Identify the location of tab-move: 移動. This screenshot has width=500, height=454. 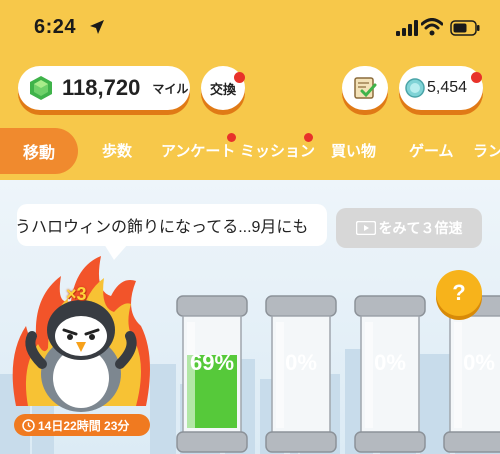
(39, 151).